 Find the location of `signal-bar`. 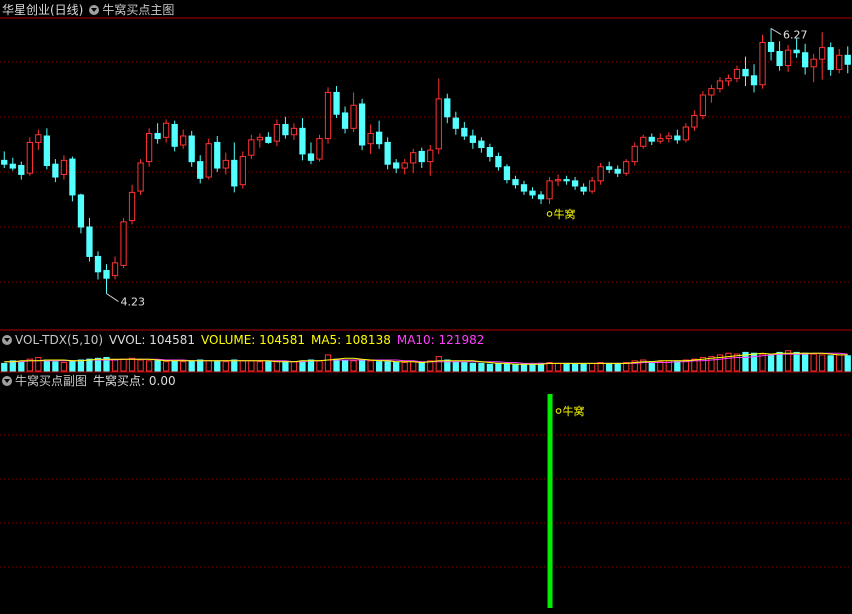

signal-bar is located at coordinates (550, 501).